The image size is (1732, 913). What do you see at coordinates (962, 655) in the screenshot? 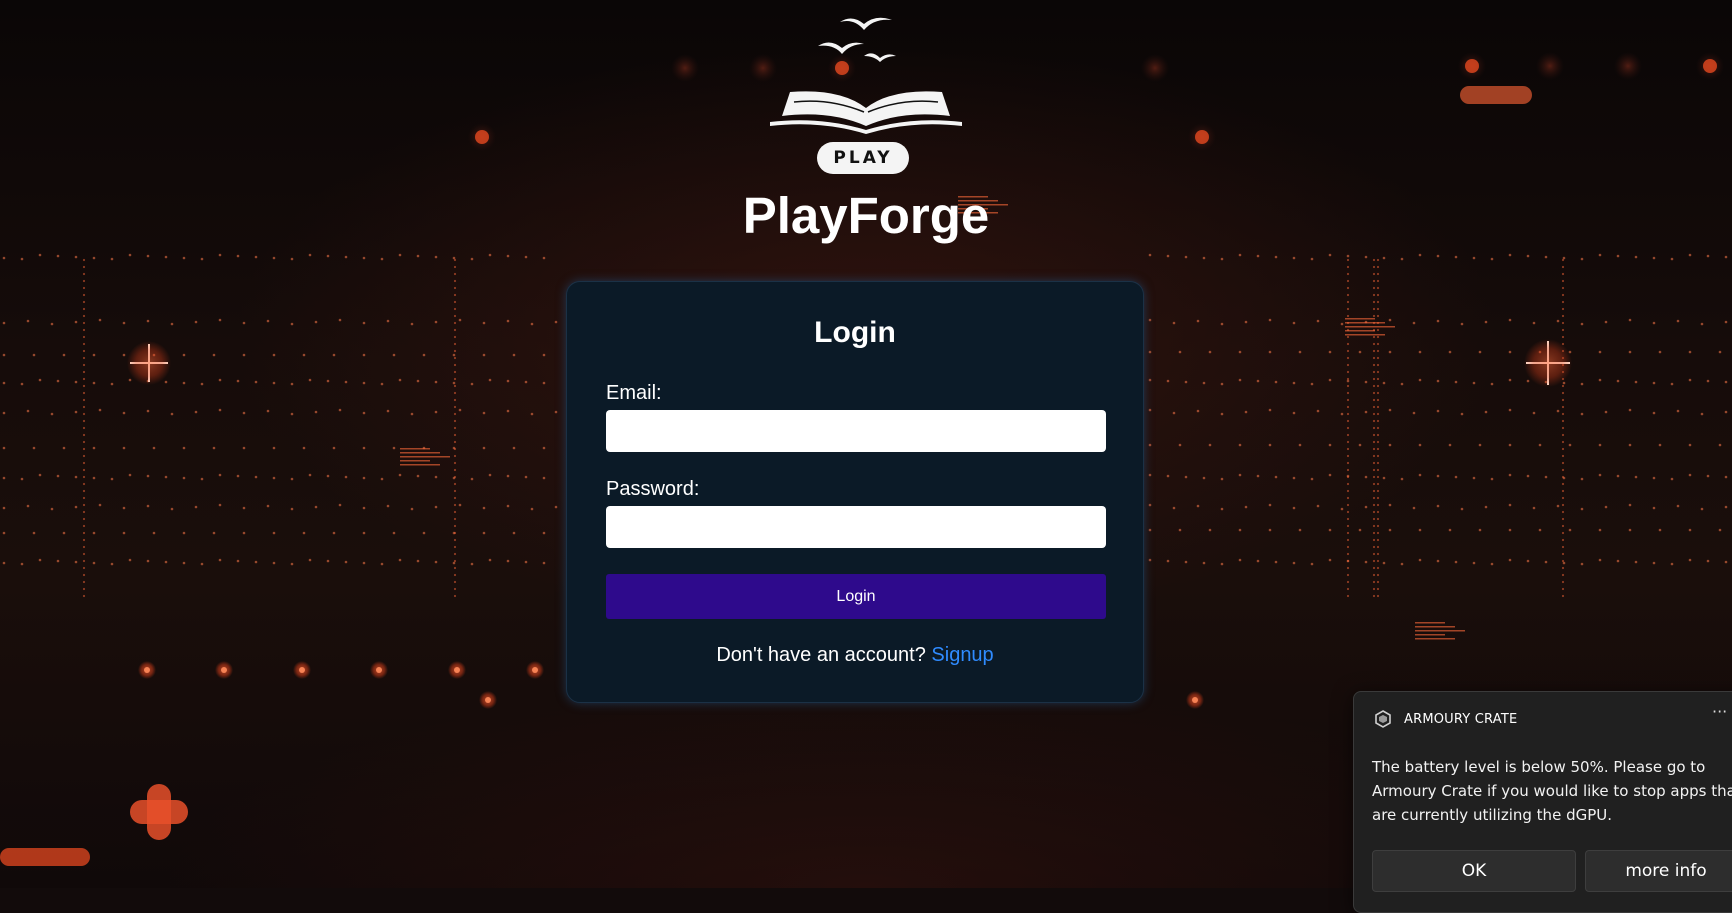
I see `signup-link: Signup` at bounding box center [962, 655].